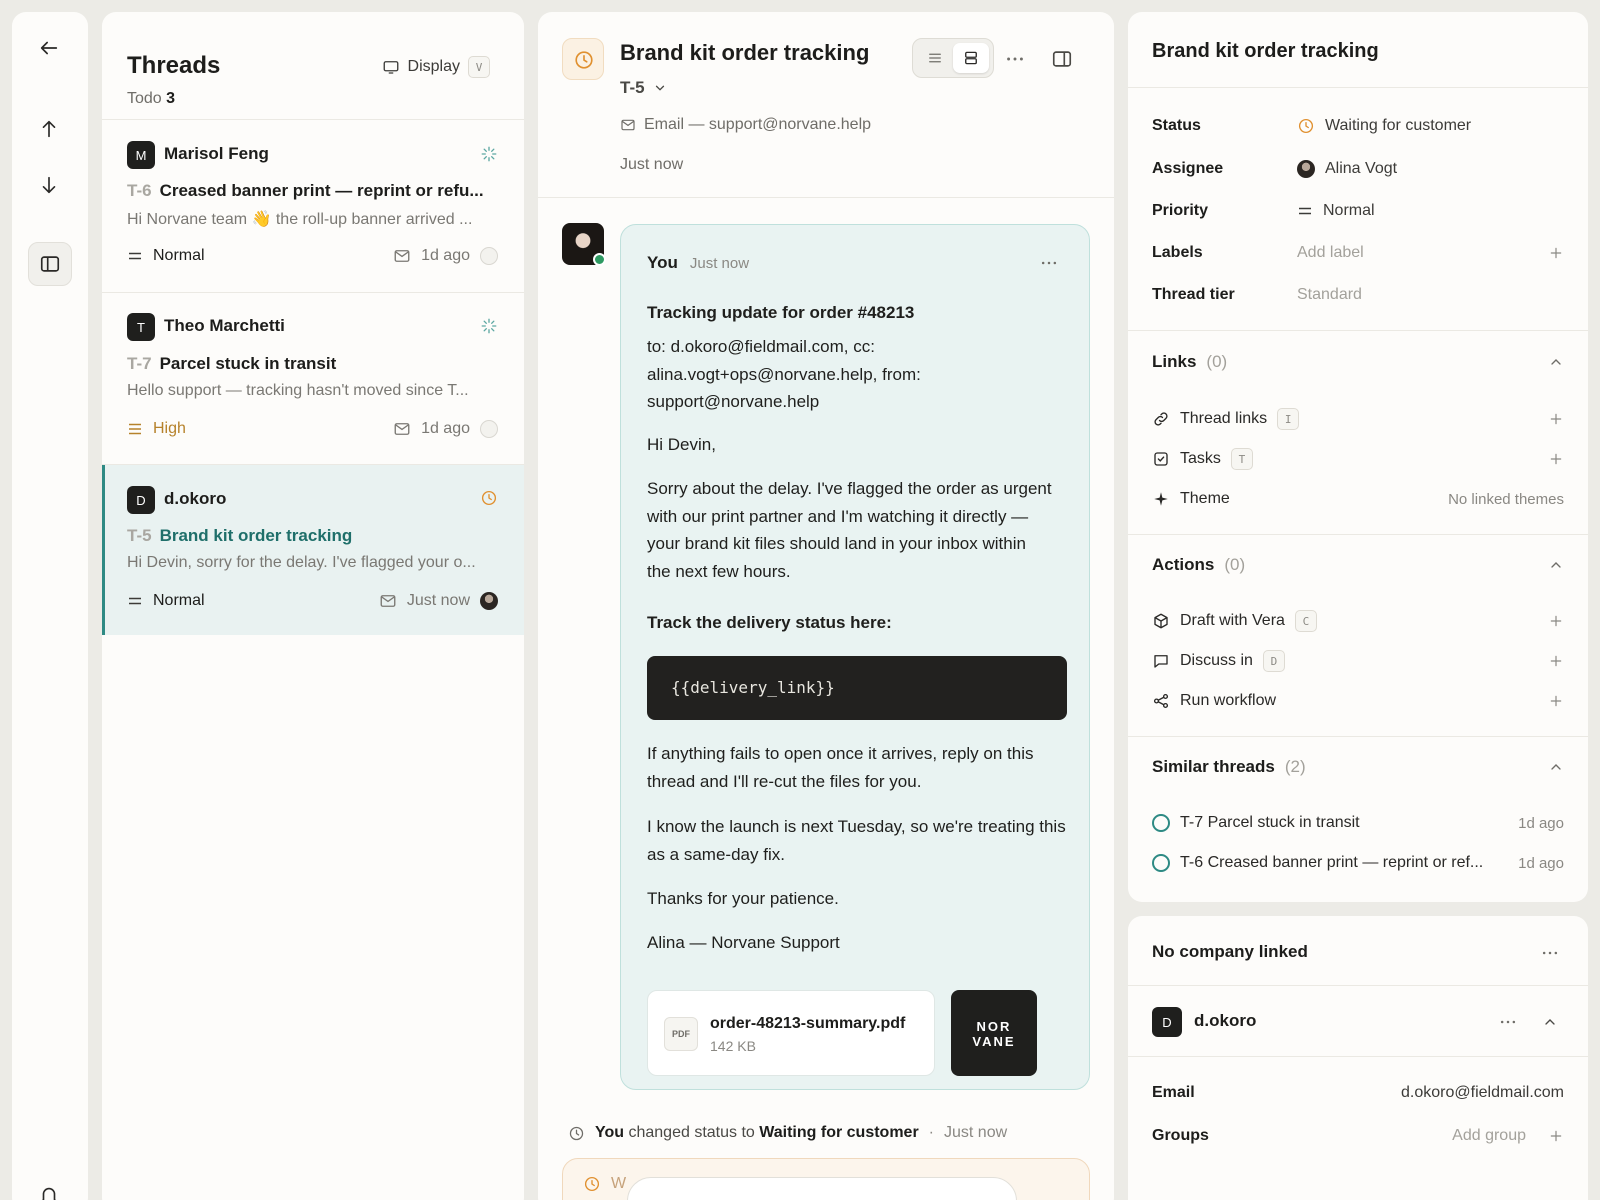 The width and height of the screenshot is (1600, 1200). Describe the element at coordinates (166, 256) in the screenshot. I see `thread-priority: Normal` at that location.